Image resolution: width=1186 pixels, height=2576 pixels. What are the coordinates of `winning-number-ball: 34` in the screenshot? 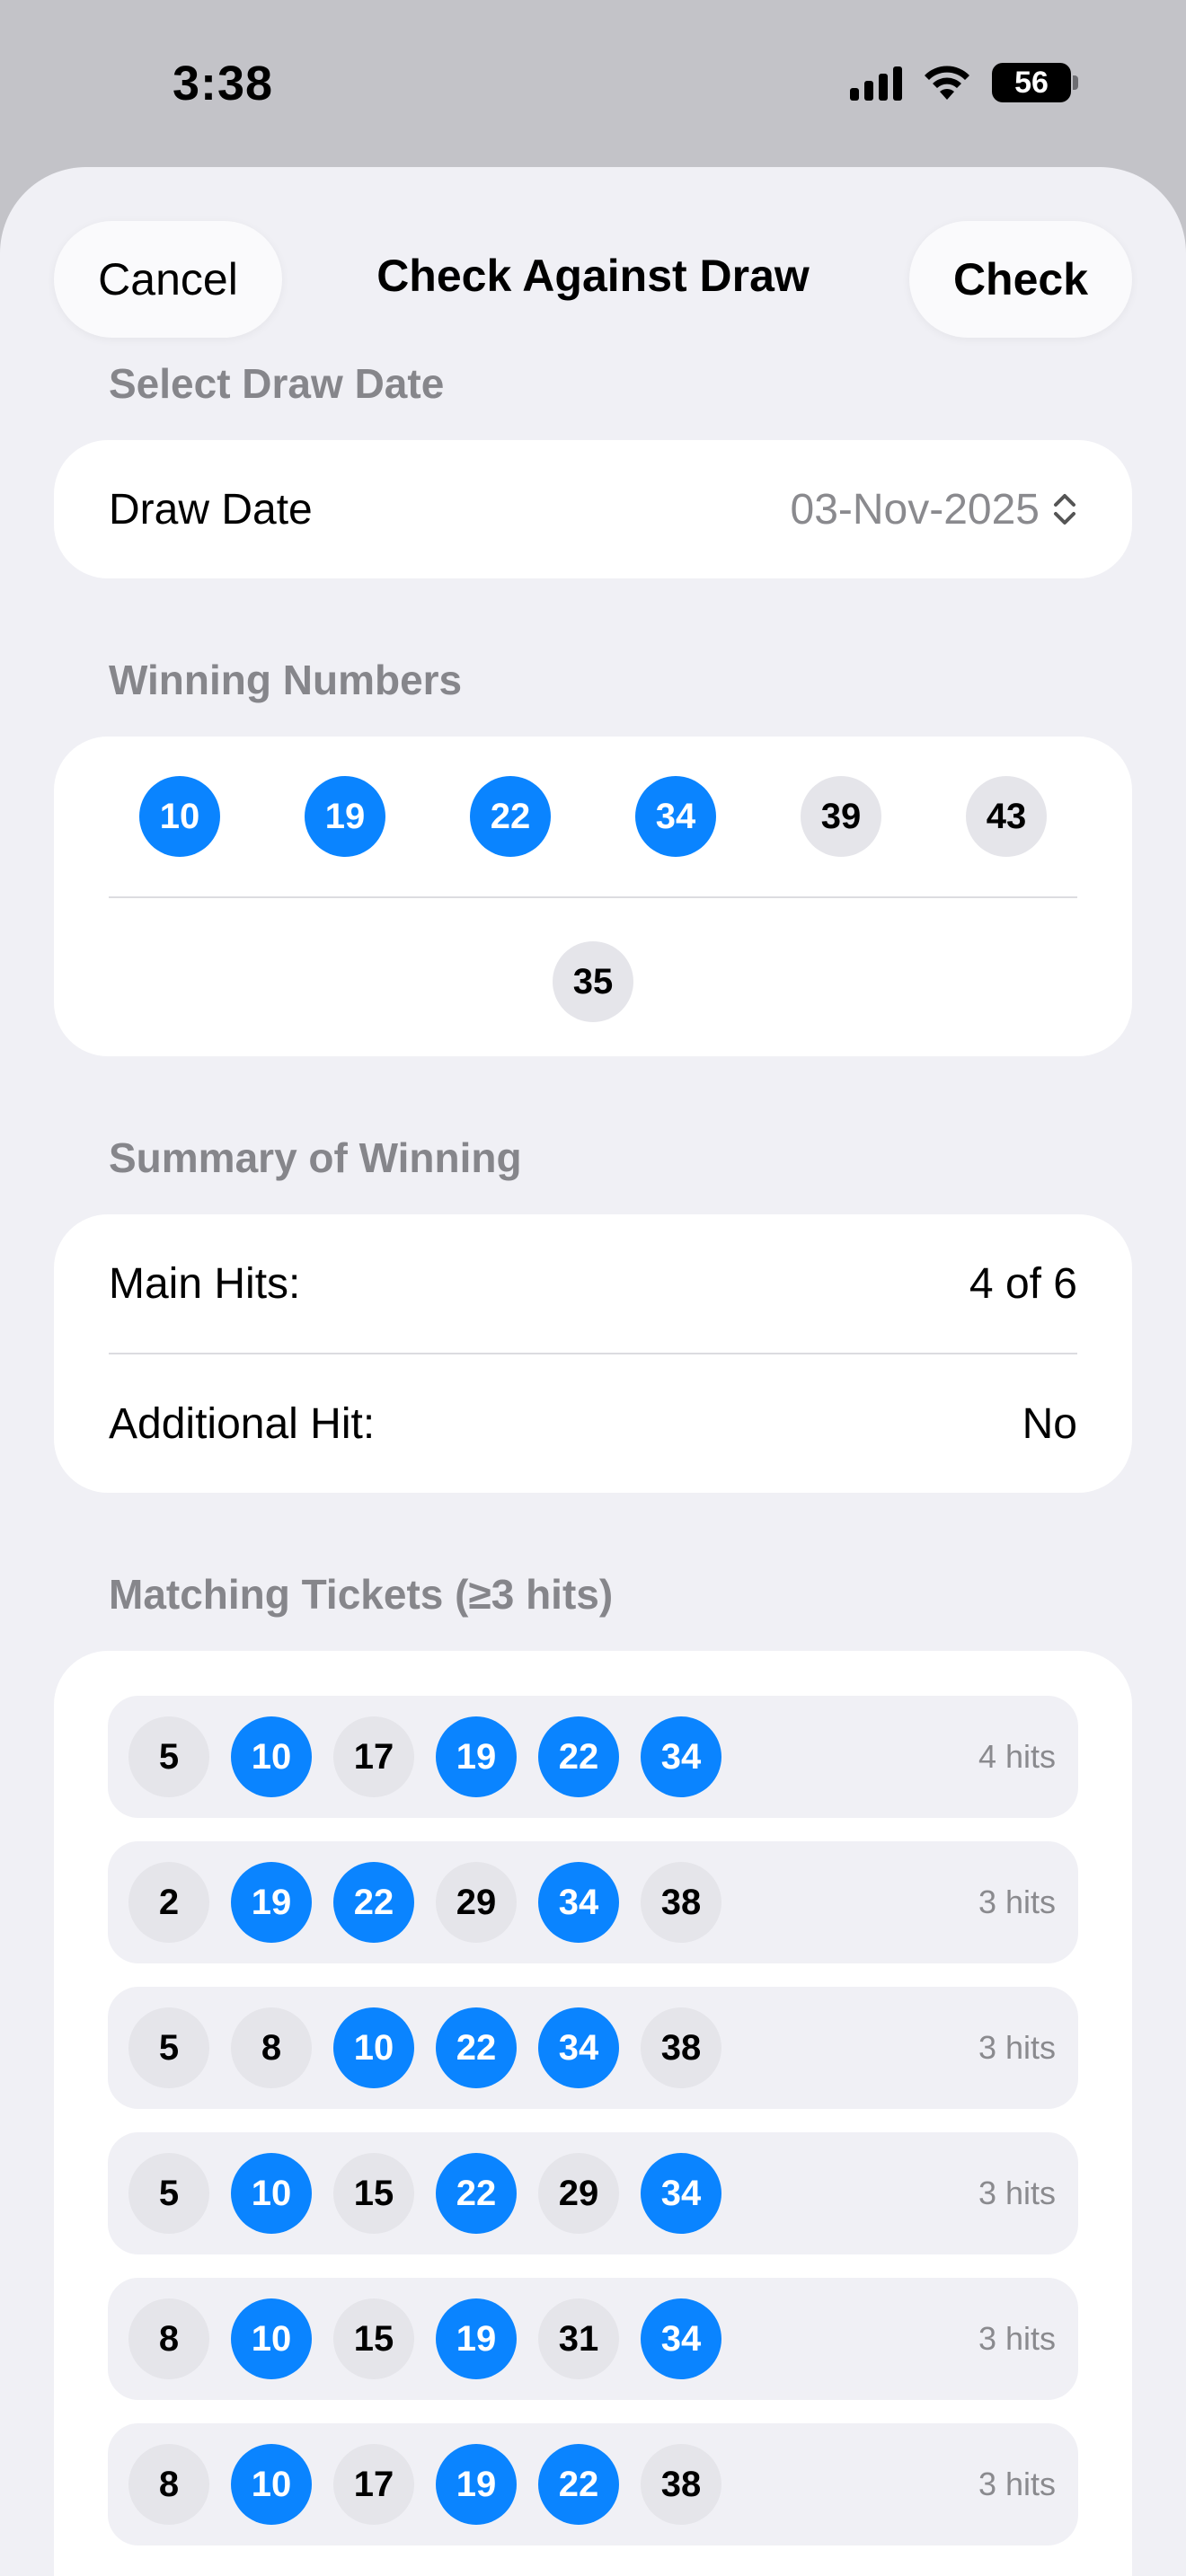 It's located at (675, 816).